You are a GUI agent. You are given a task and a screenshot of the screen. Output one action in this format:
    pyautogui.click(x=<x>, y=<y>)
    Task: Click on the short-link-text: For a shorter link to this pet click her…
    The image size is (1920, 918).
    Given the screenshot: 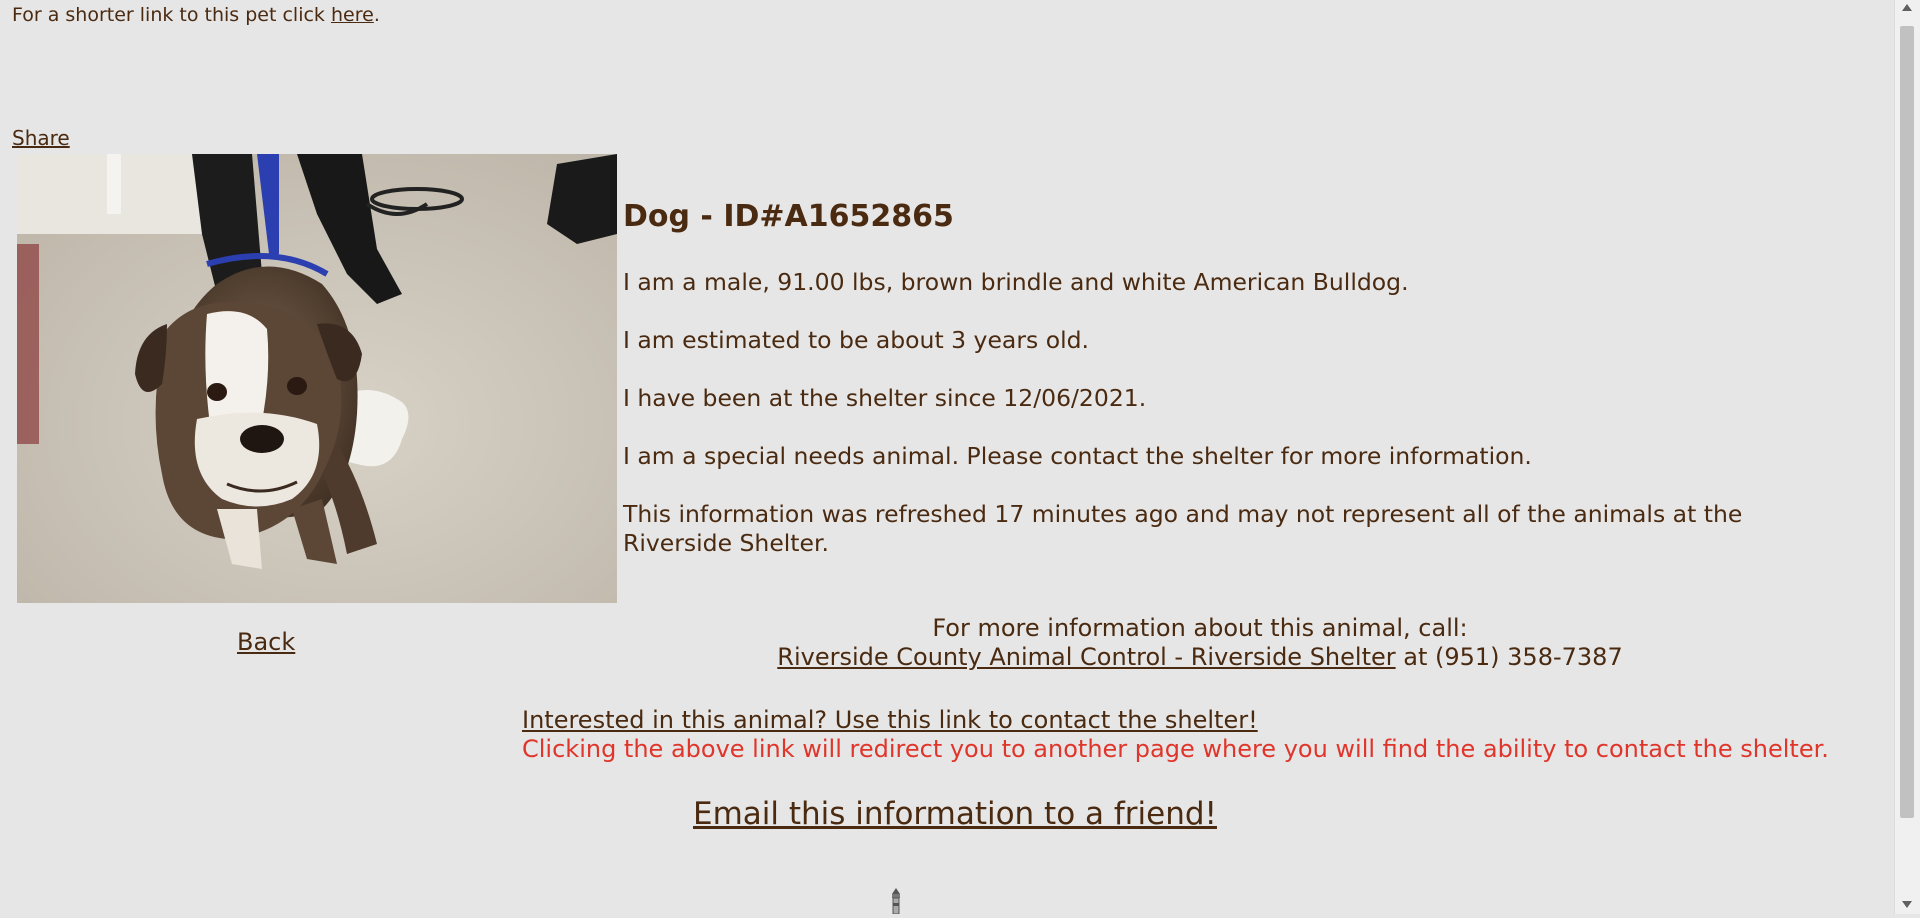 What is the action you would take?
    pyautogui.click(x=196, y=15)
    